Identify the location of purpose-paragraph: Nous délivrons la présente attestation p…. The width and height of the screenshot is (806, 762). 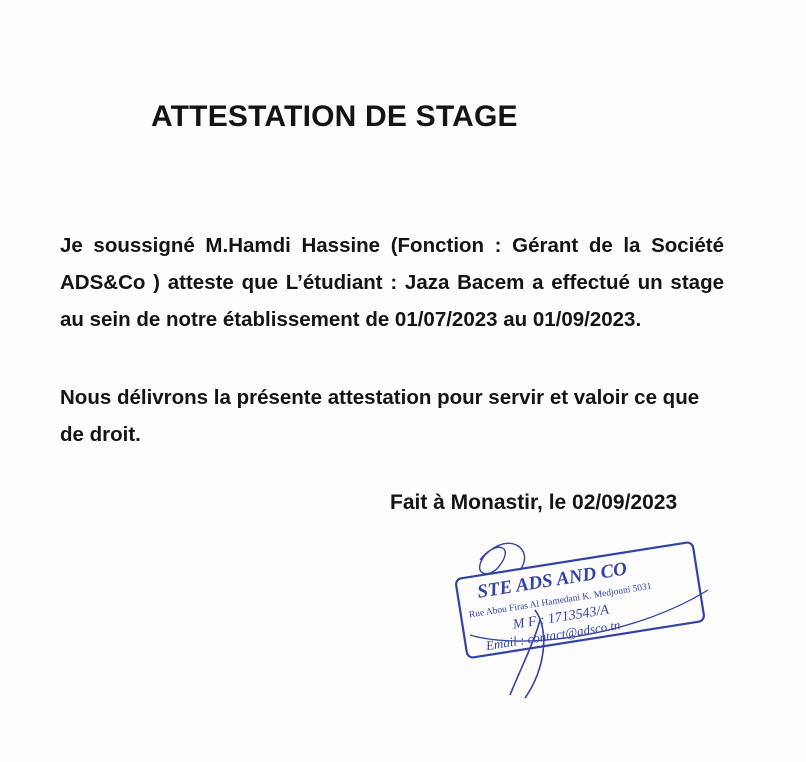
(380, 416).